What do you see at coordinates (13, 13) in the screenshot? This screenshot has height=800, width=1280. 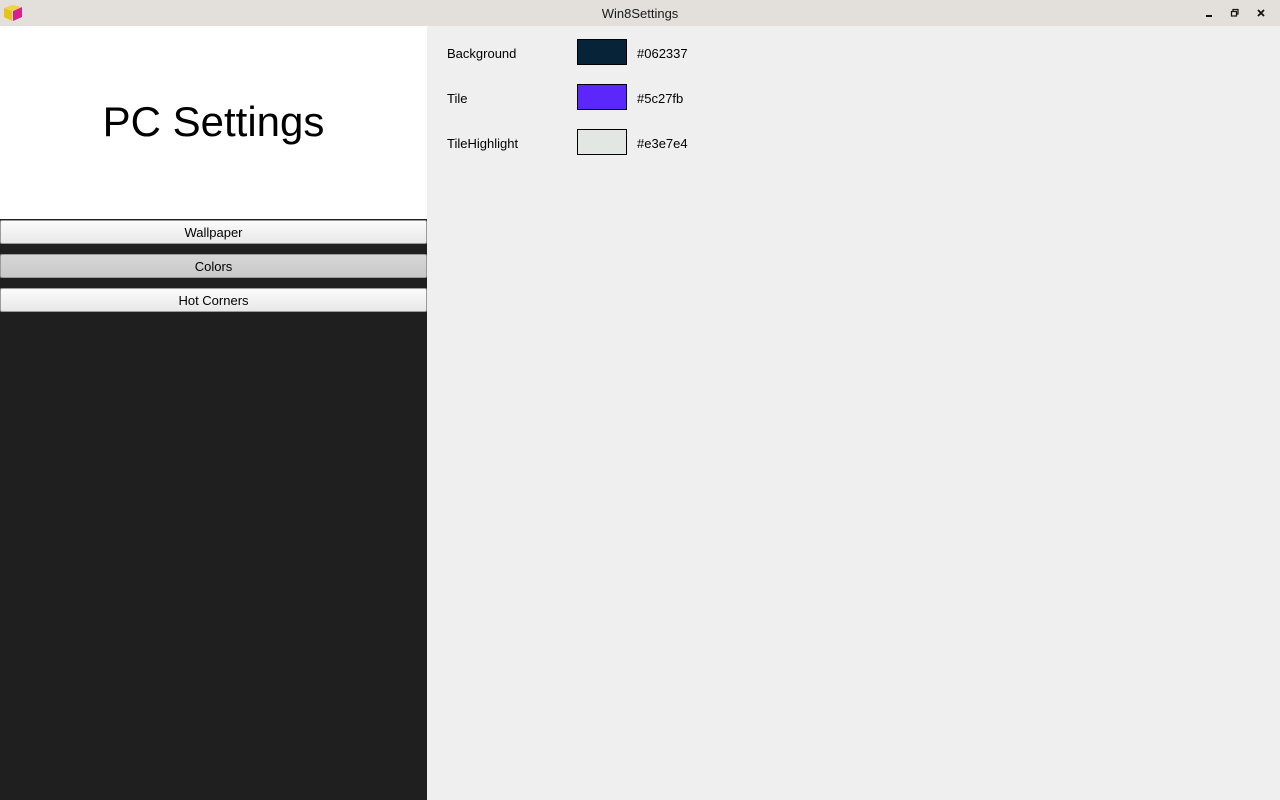 I see `app-logo-icon` at bounding box center [13, 13].